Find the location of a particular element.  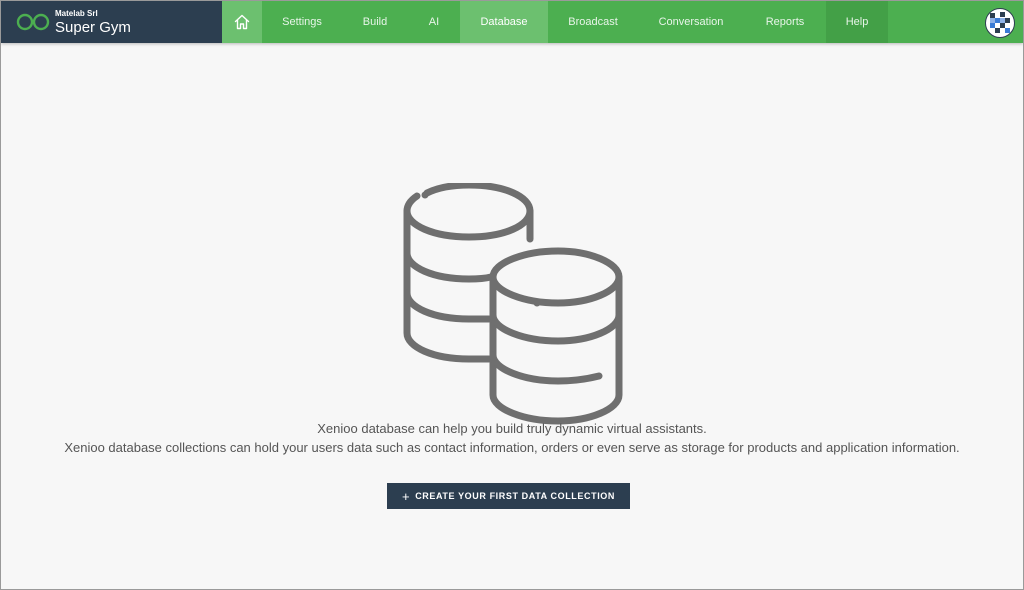

brand-text: Matelab Srl Super Gym is located at coordinates (93, 22).